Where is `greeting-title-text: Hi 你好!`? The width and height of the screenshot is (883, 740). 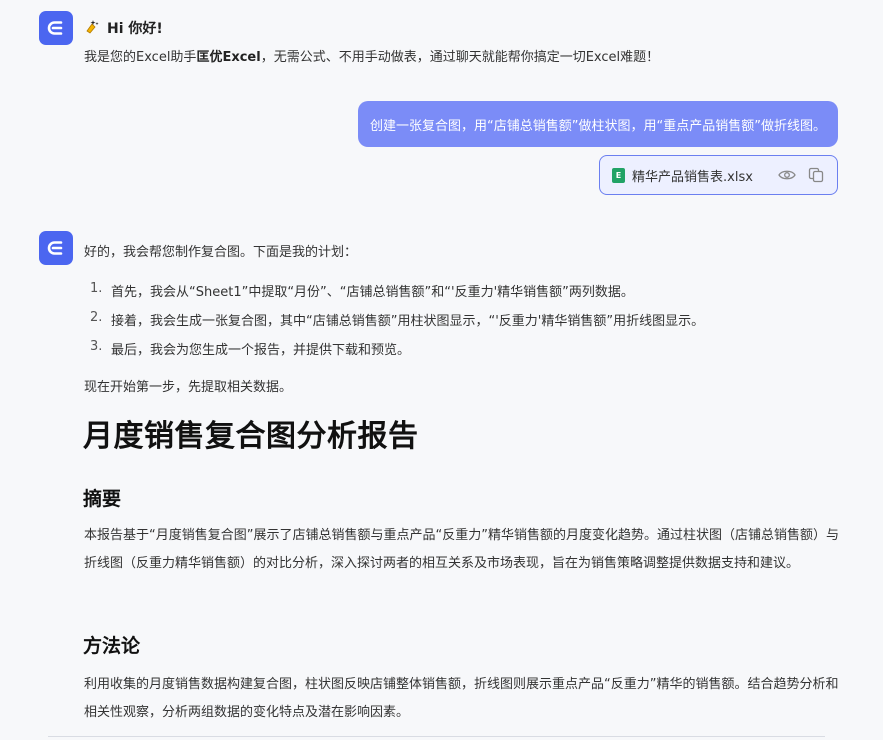
greeting-title-text: Hi 你好! is located at coordinates (135, 29).